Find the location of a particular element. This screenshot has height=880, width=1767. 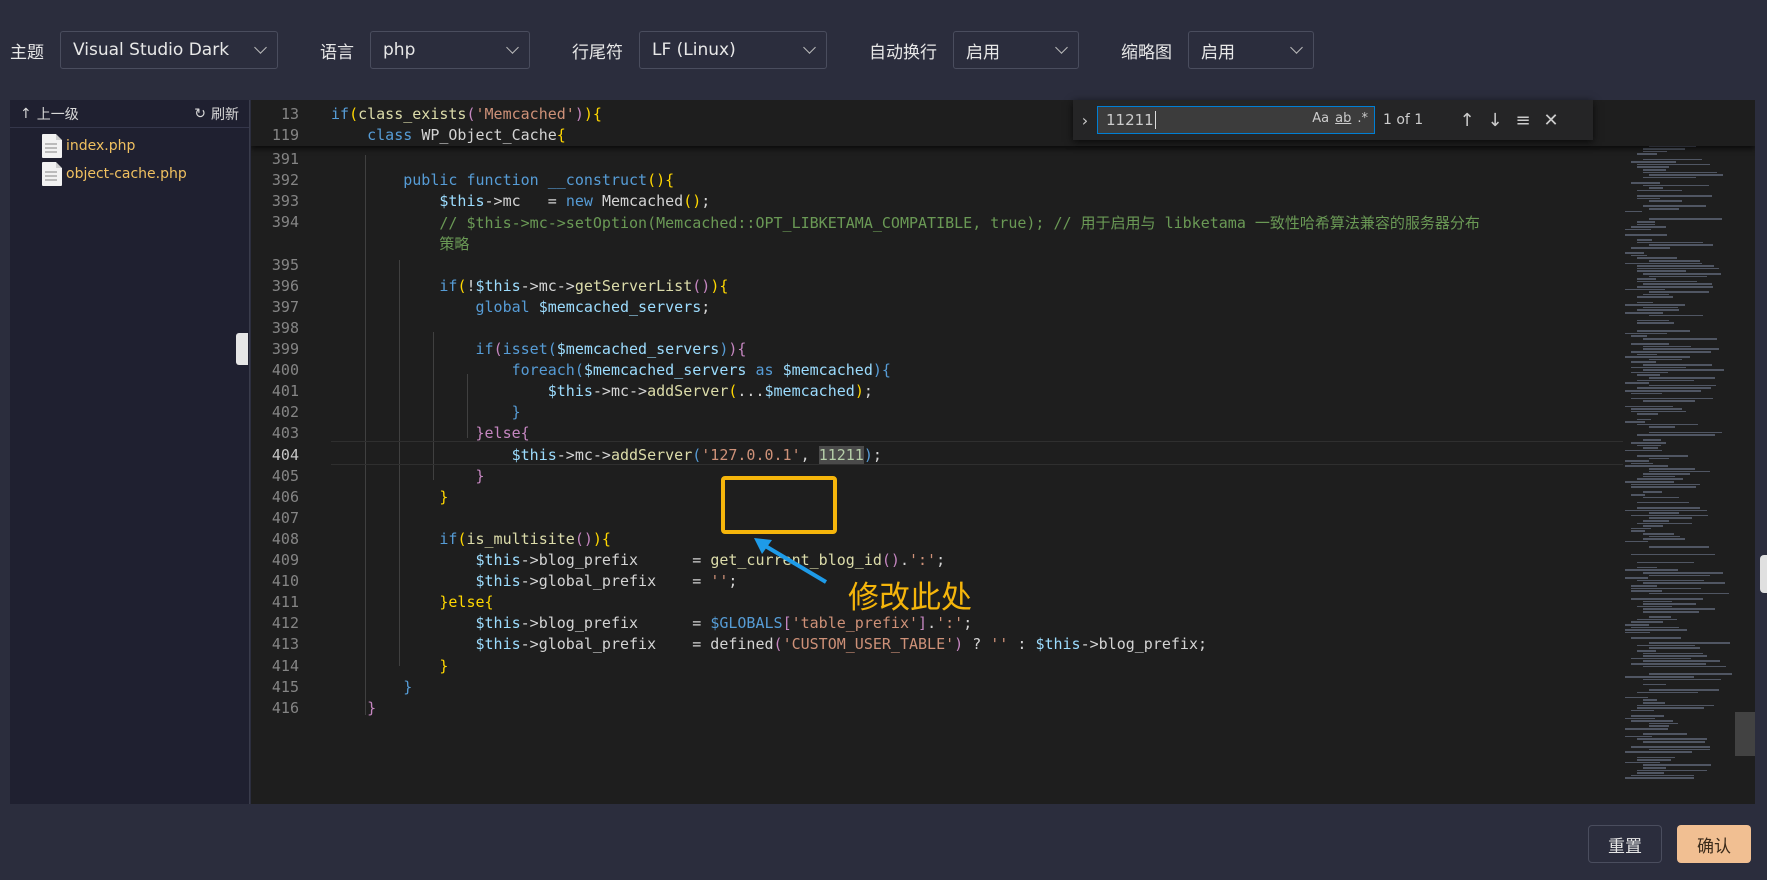

arrow-up-icon: ↑ is located at coordinates (1467, 120).